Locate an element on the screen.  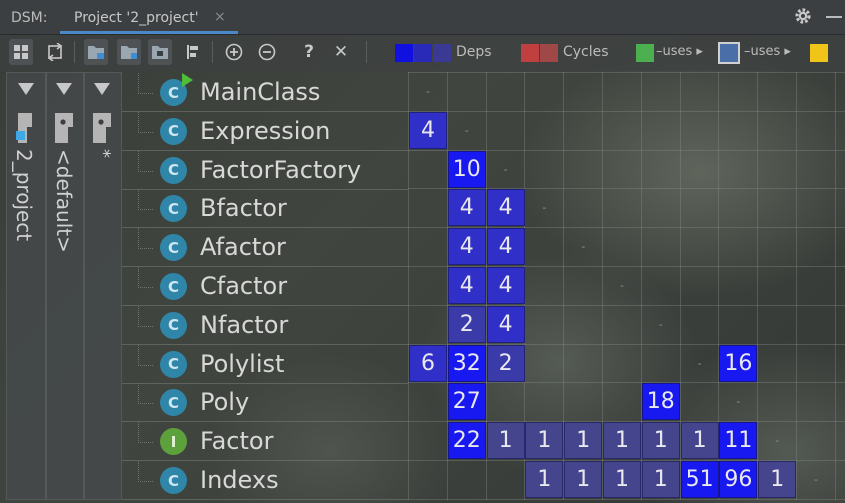
matrix-dependency-cell: 6 is located at coordinates (428, 363).